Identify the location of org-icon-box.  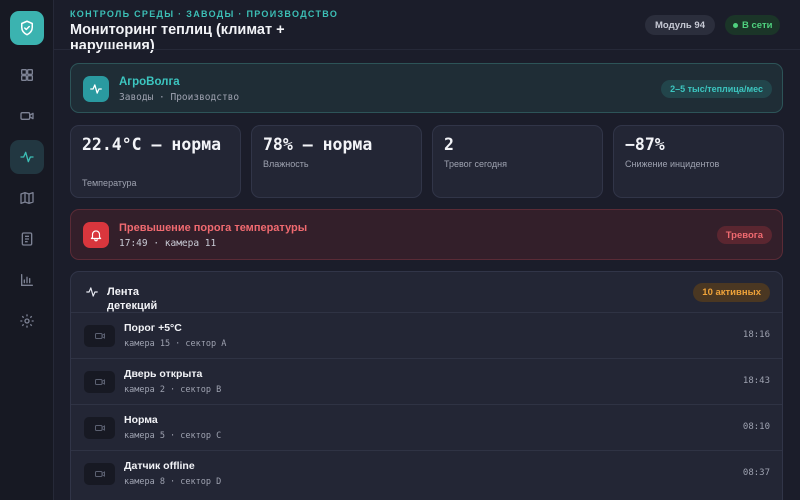
(96, 89).